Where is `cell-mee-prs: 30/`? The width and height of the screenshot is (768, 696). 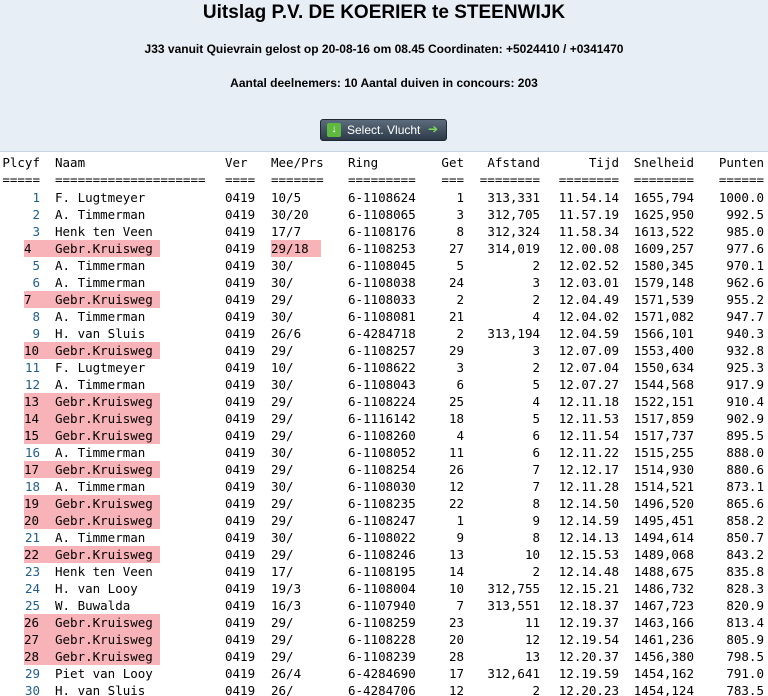 cell-mee-prs: 30/ is located at coordinates (282, 452).